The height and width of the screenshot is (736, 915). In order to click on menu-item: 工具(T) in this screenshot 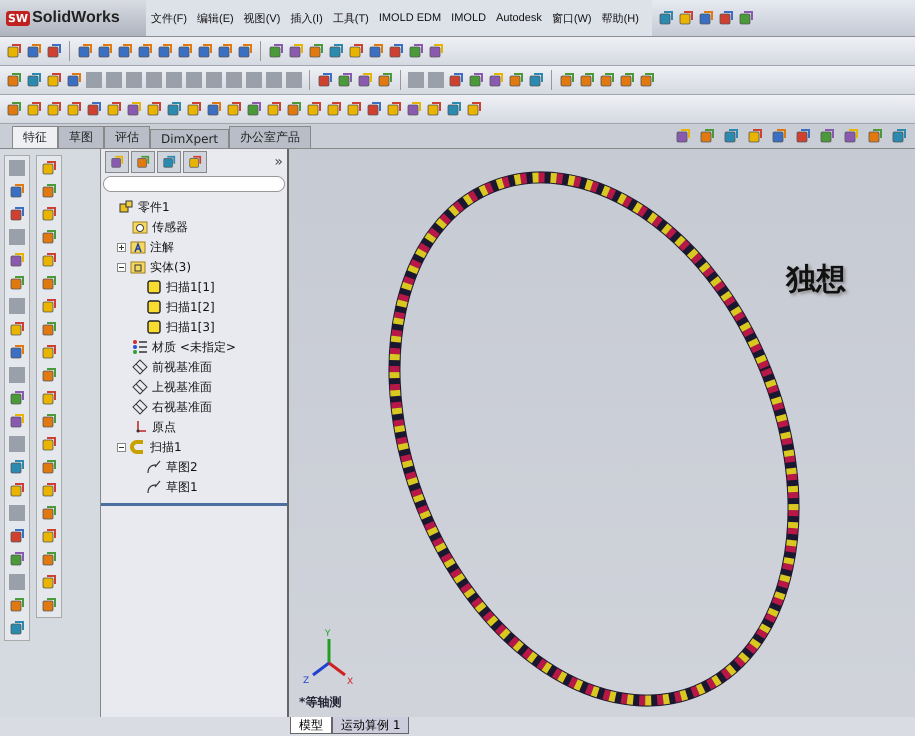, I will do `click(351, 18)`.